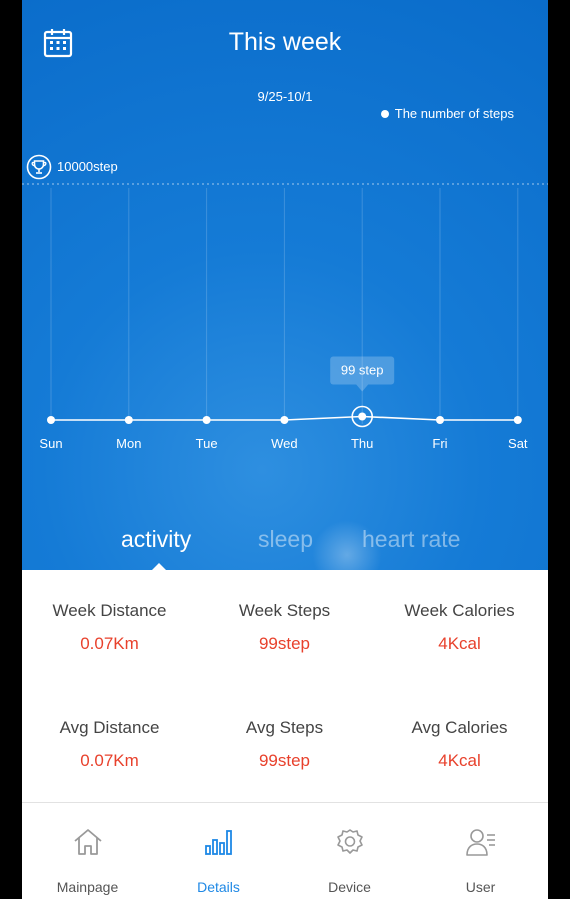  What do you see at coordinates (362, 443) in the screenshot?
I see `x-tick-label: Thu` at bounding box center [362, 443].